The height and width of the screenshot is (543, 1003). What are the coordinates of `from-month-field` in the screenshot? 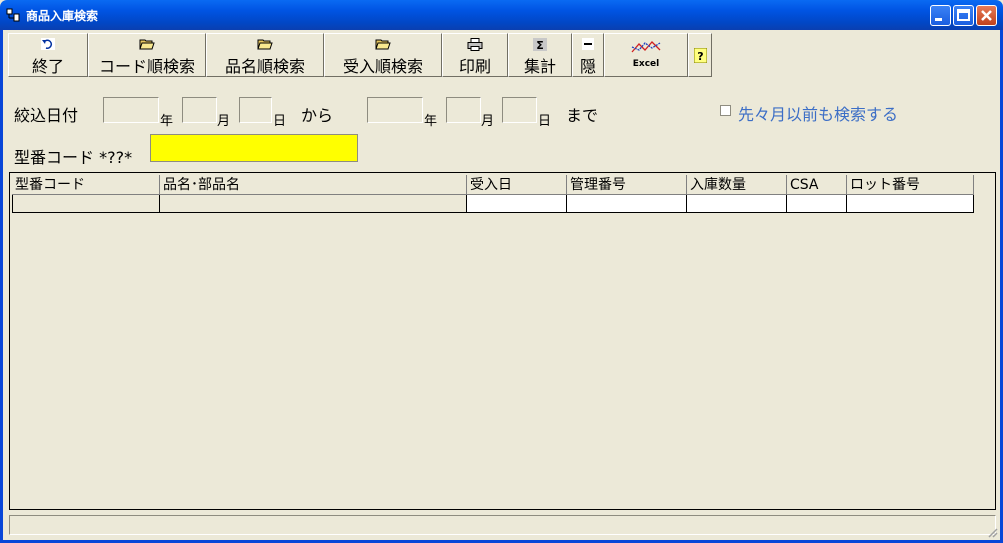 It's located at (199, 110).